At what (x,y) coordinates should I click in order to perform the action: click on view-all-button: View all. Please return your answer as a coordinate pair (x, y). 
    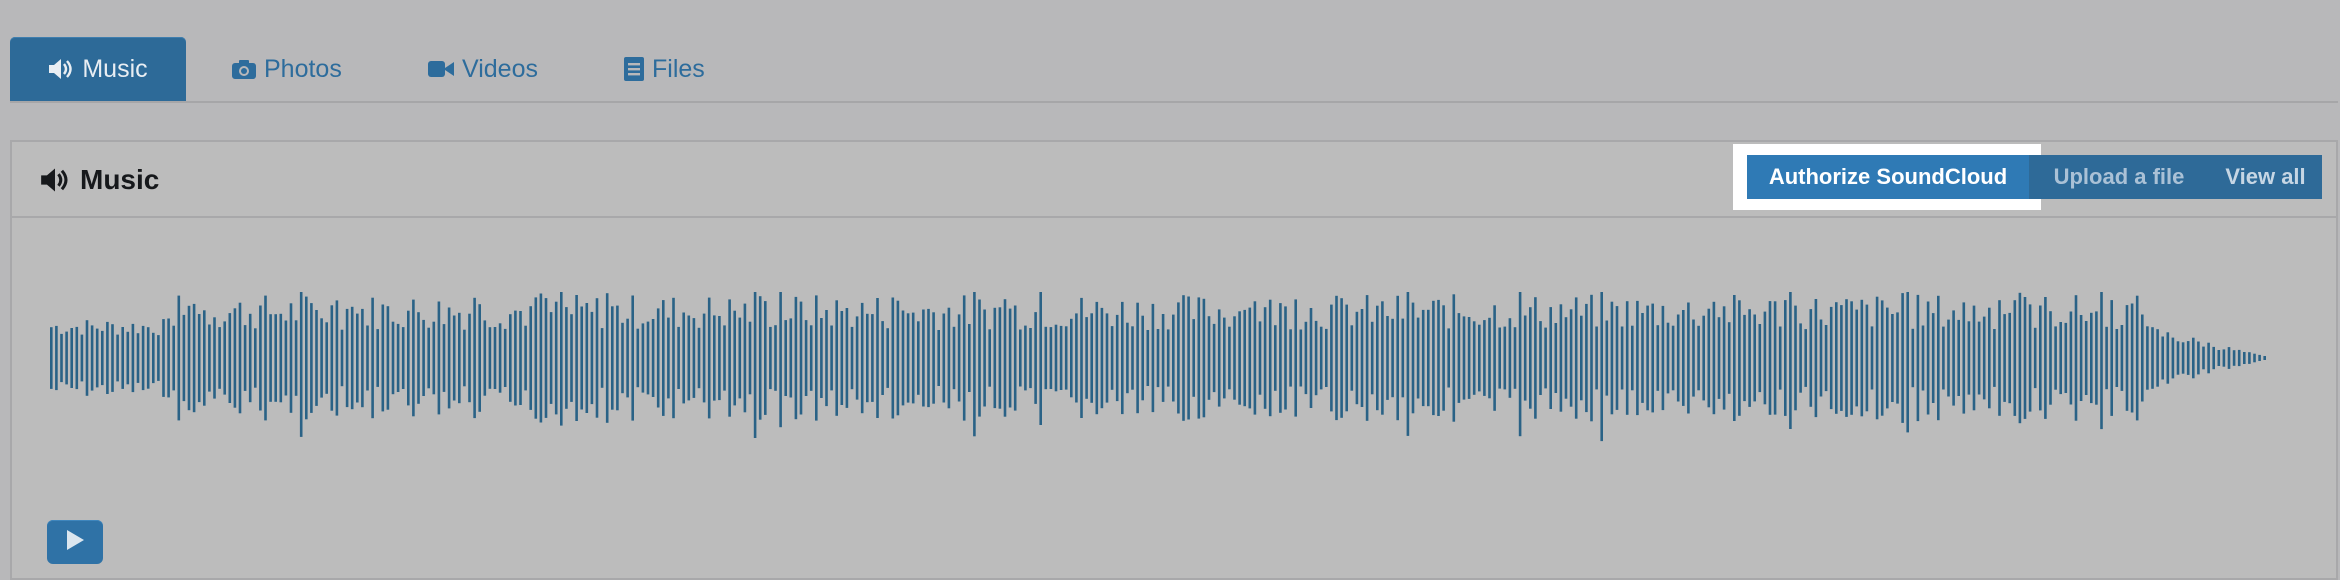
    Looking at the image, I should click on (2265, 177).